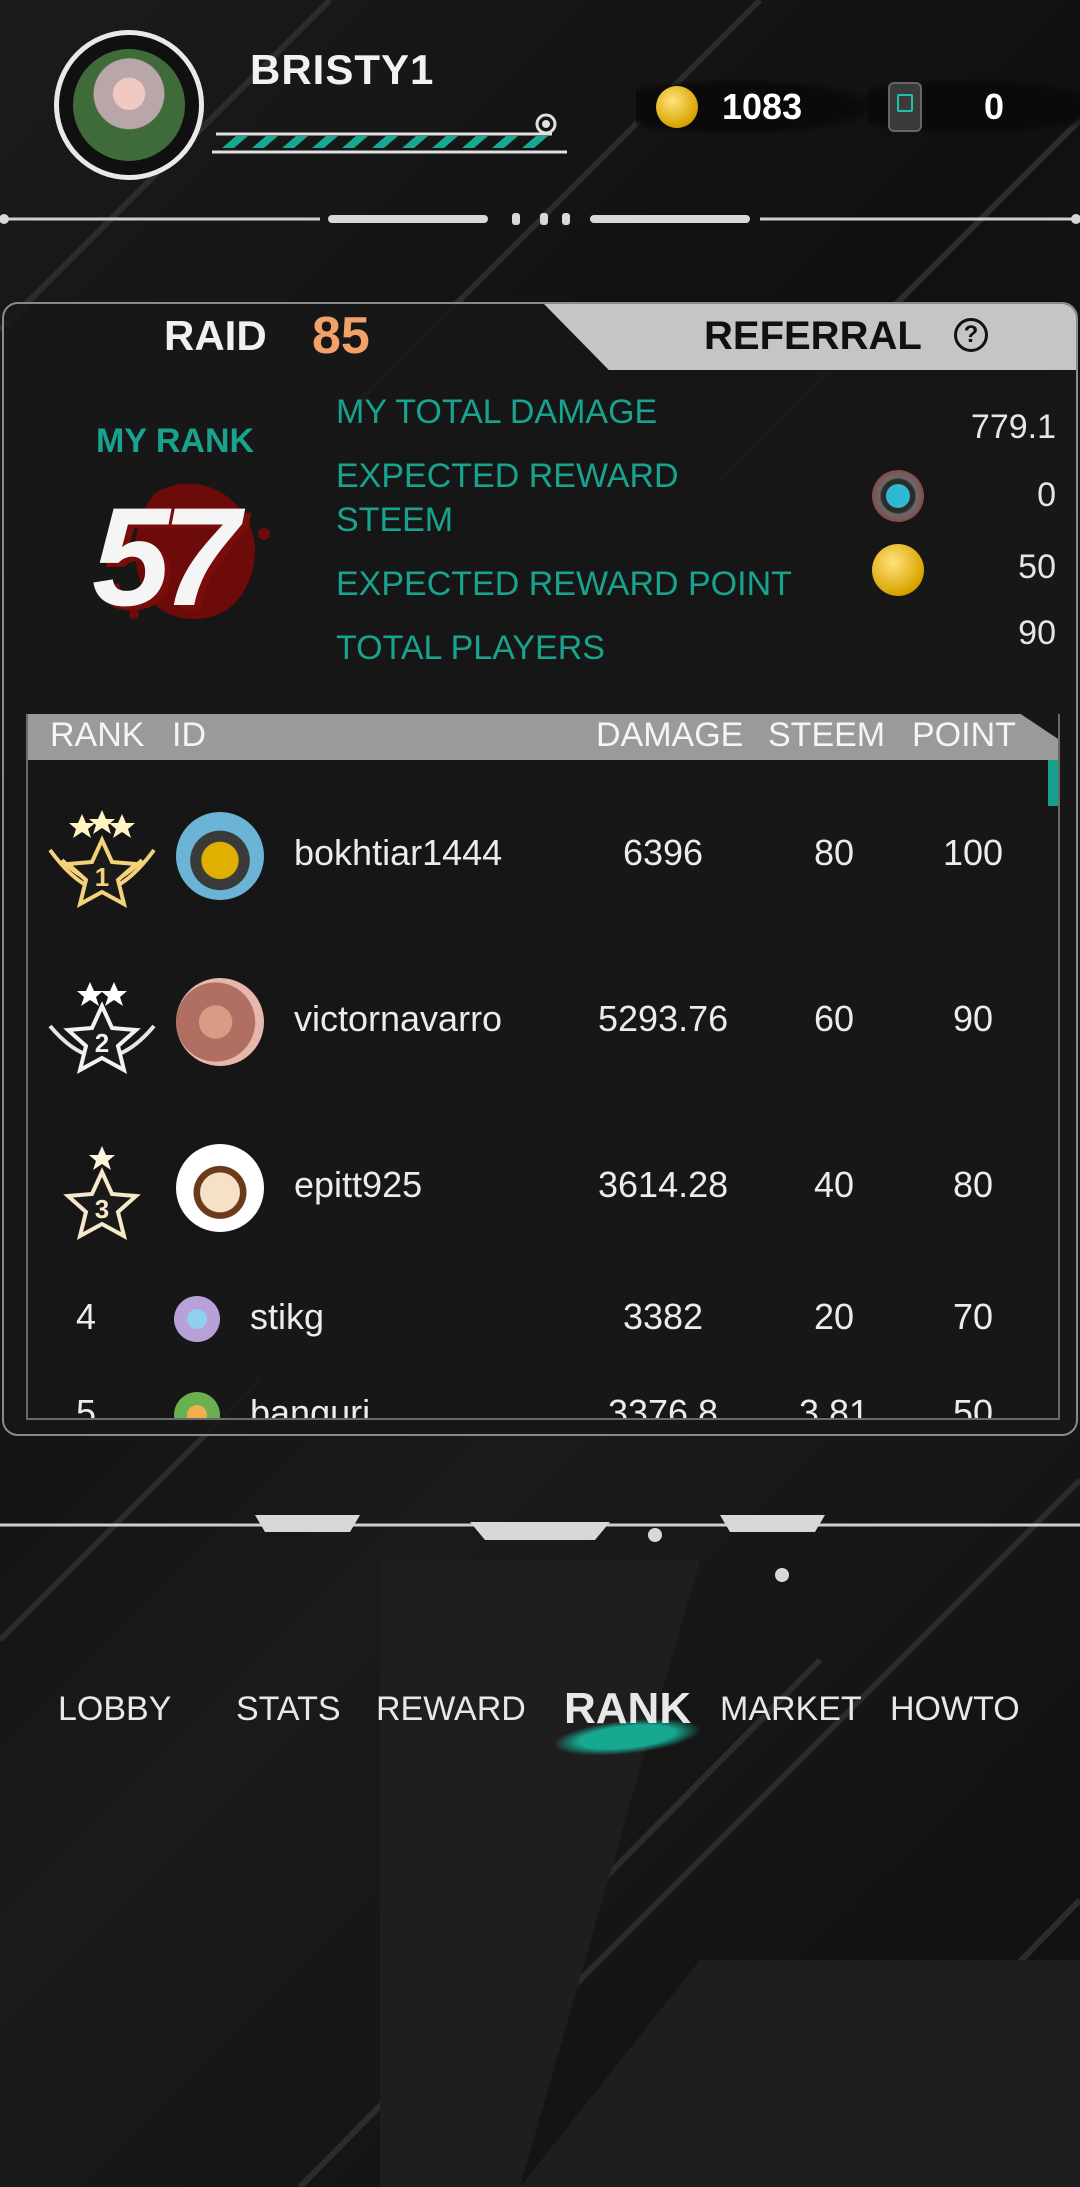  What do you see at coordinates (1037, 567) in the screenshot?
I see `stat-value-reward-point: 50` at bounding box center [1037, 567].